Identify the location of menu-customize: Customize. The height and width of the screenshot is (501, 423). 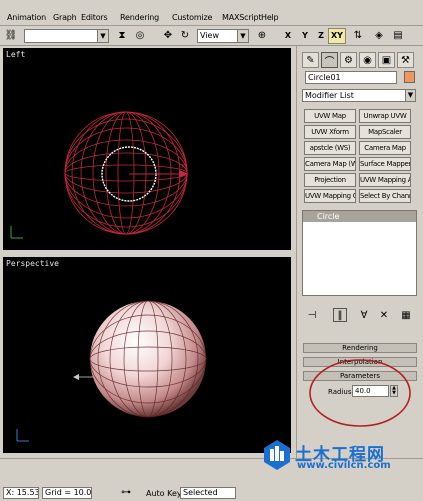
(192, 17).